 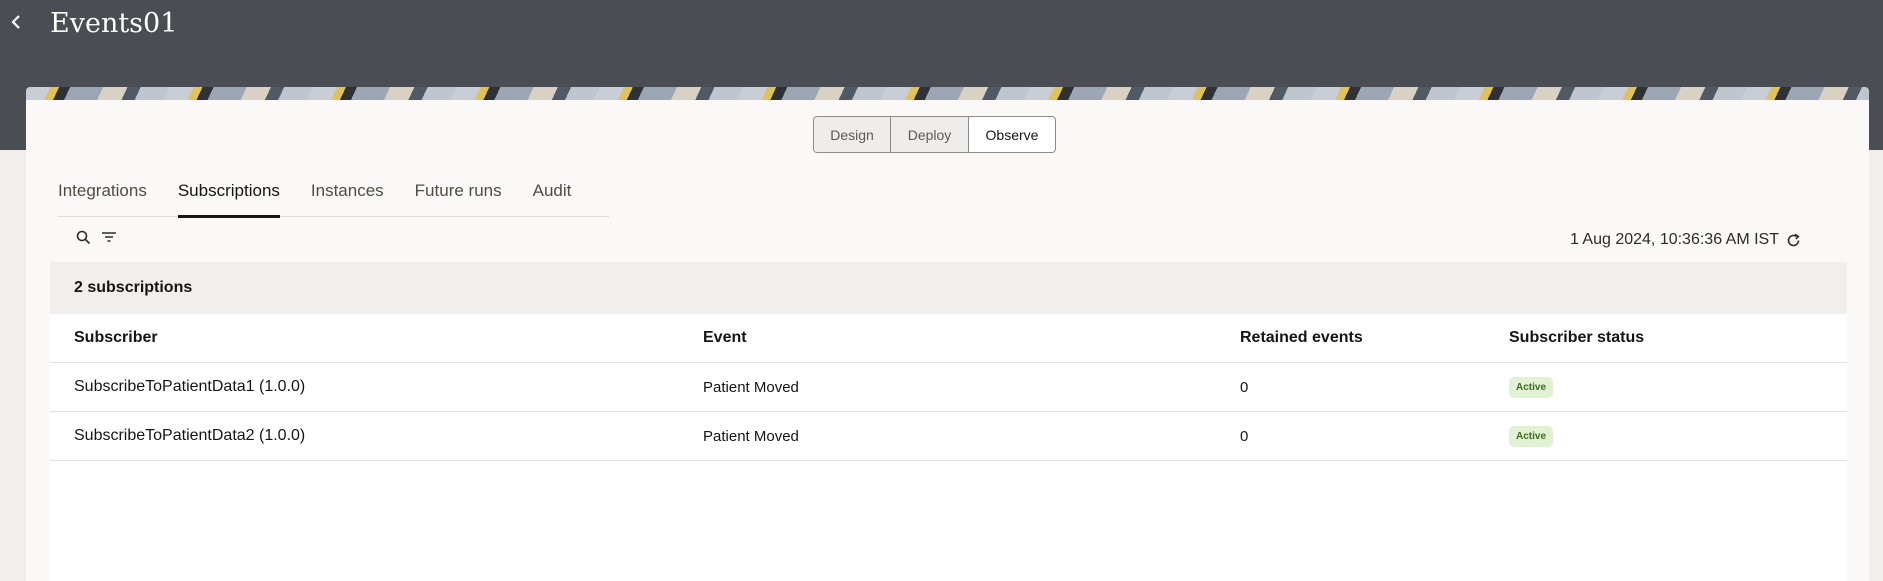 I want to click on page-title: Events01, so click(x=114, y=23).